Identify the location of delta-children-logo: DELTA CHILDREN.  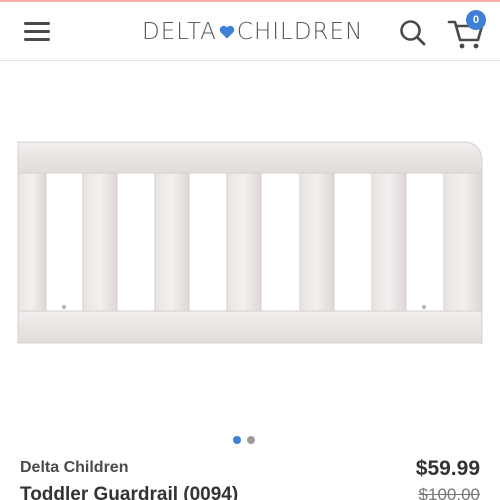
(252, 32).